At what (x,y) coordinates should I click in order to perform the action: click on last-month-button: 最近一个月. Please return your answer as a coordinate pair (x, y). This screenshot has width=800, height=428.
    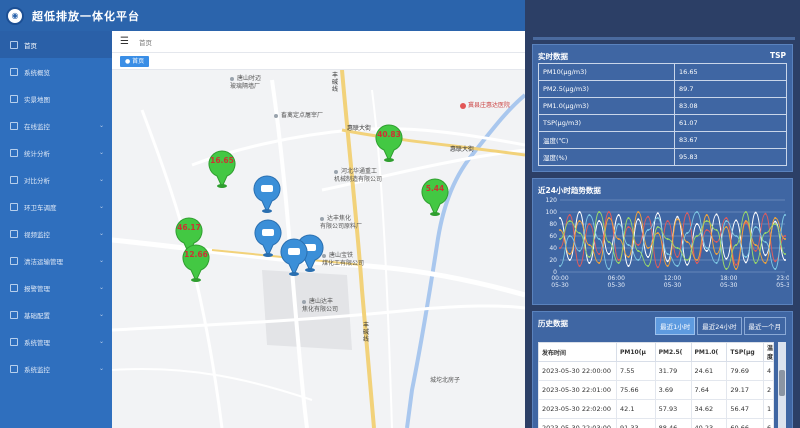
    Looking at the image, I should click on (764, 326).